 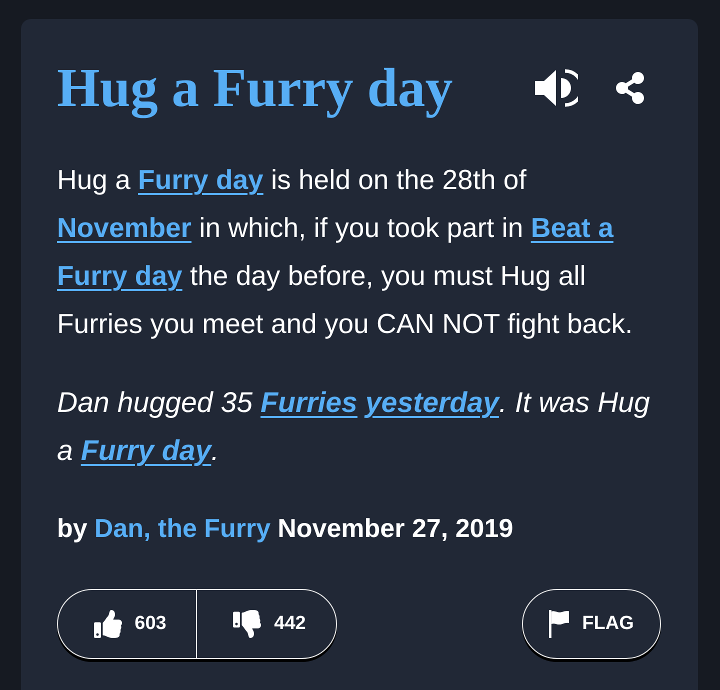 I want to click on term-link: yesterday, so click(x=432, y=403).